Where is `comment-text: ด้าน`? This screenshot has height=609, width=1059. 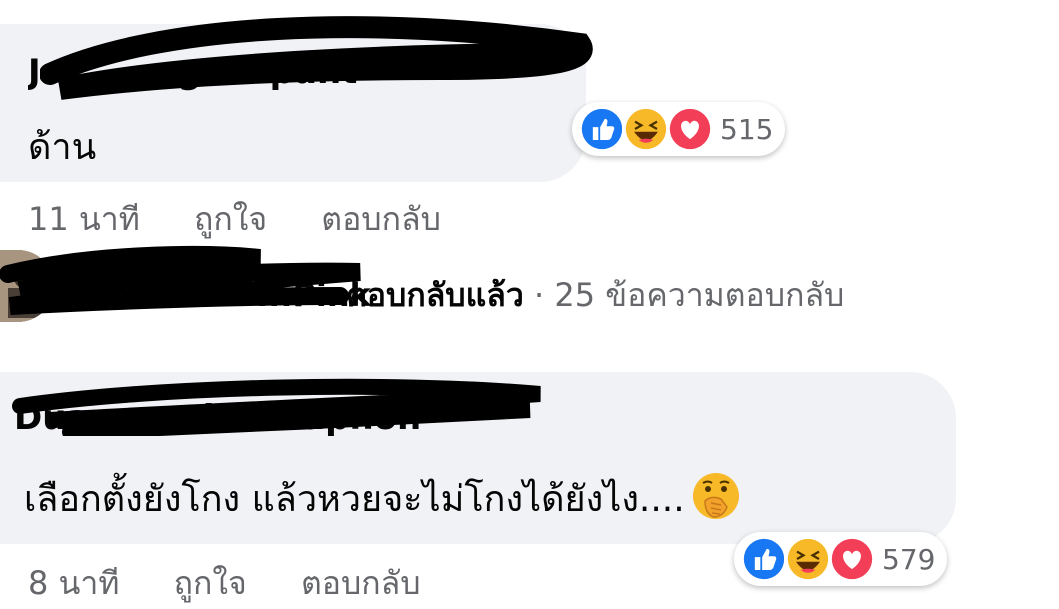 comment-text: ด้าน is located at coordinates (62, 147).